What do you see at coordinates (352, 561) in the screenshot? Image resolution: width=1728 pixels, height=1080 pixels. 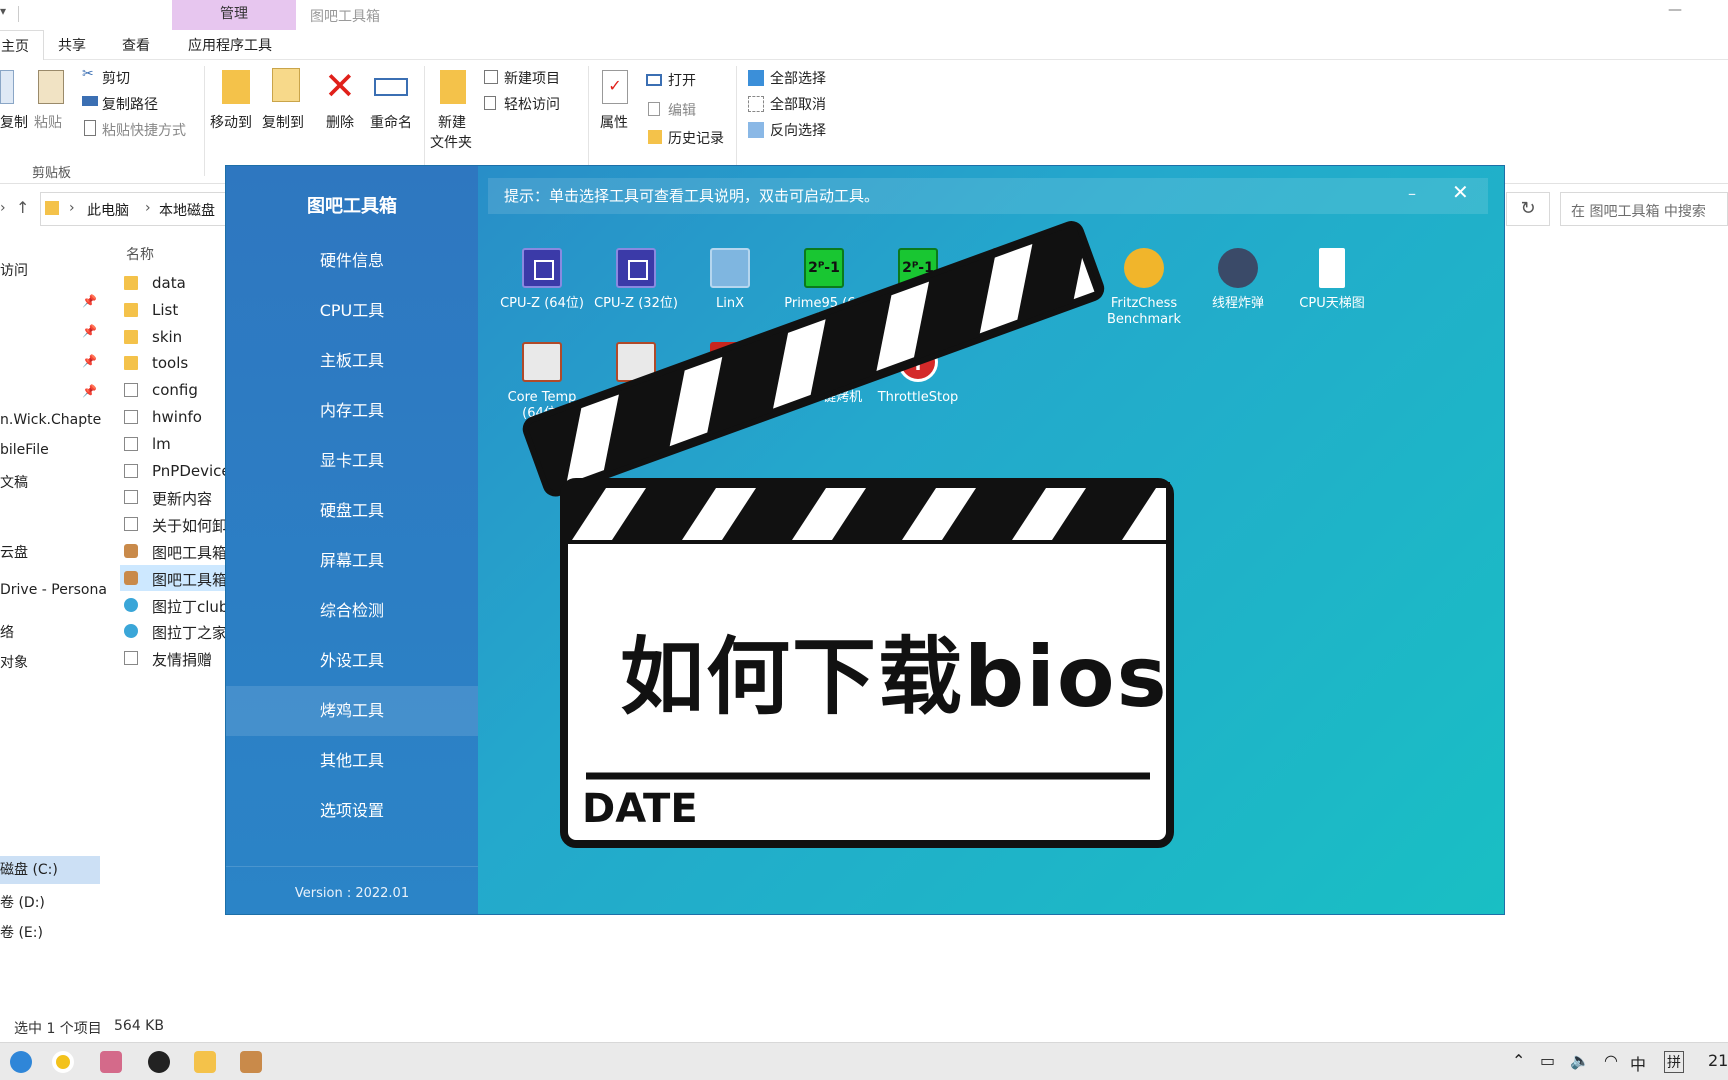 I see `sidebar-menu-item: 屏幕工具` at bounding box center [352, 561].